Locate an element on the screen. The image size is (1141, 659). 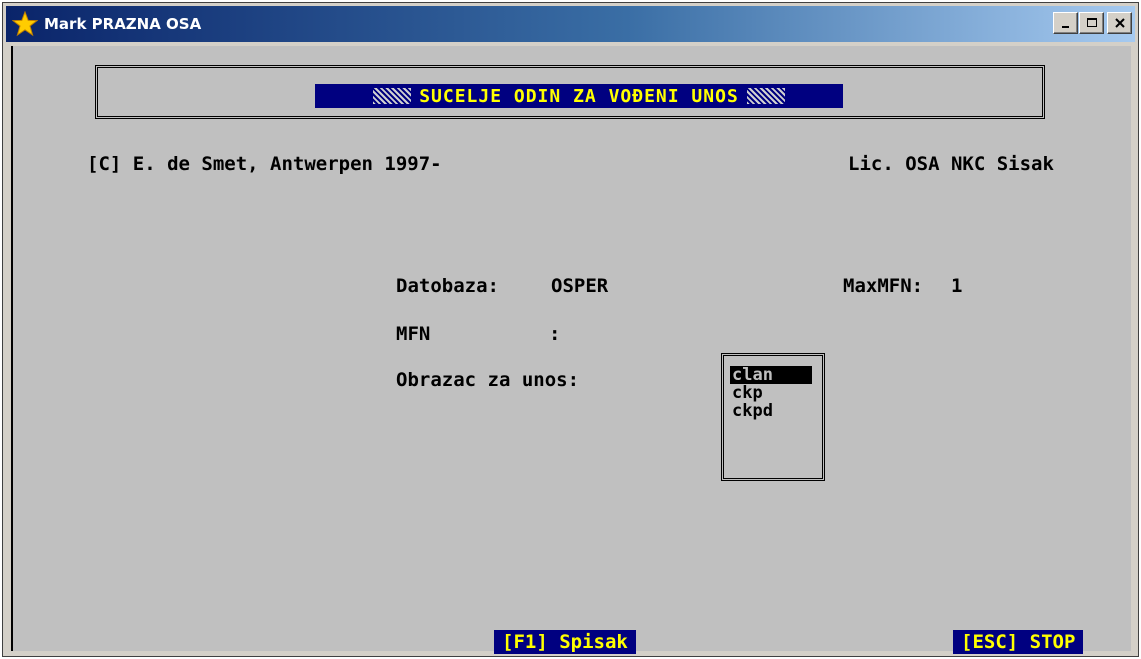
form-option-clan: clan is located at coordinates (771, 375).